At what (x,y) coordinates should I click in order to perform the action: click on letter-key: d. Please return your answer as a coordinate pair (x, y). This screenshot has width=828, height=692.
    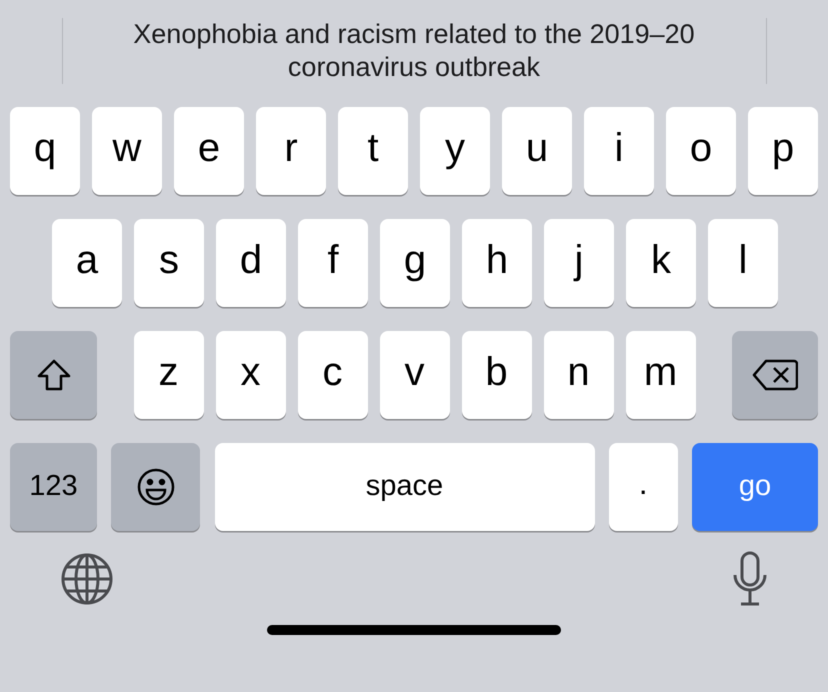
    Looking at the image, I should click on (251, 263).